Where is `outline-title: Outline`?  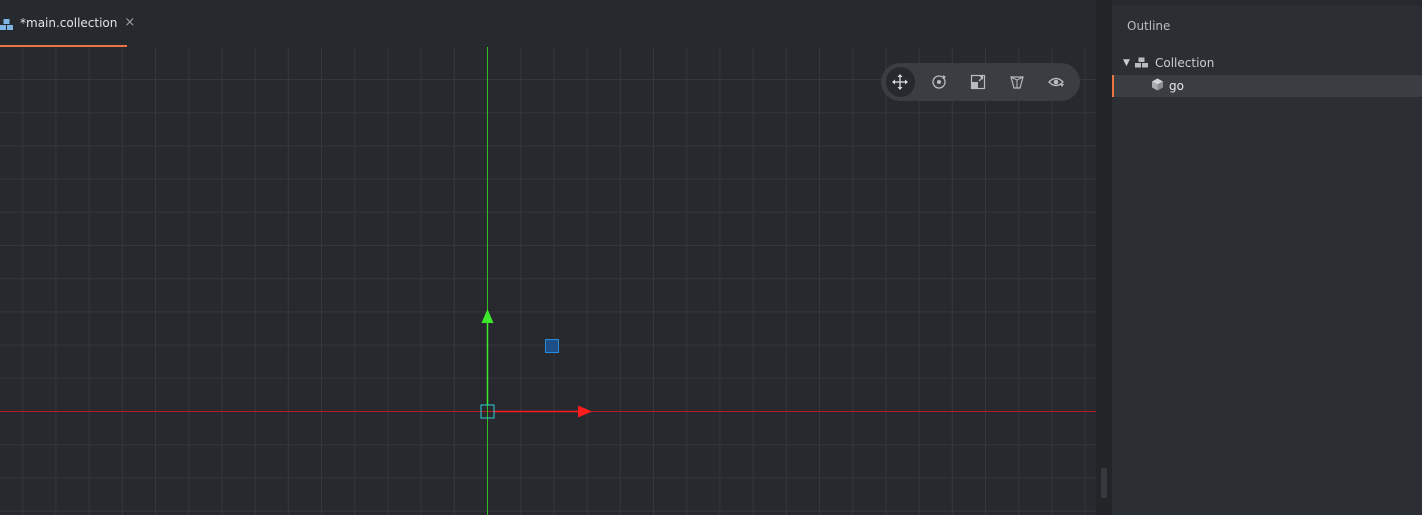
outline-title: Outline is located at coordinates (1149, 26).